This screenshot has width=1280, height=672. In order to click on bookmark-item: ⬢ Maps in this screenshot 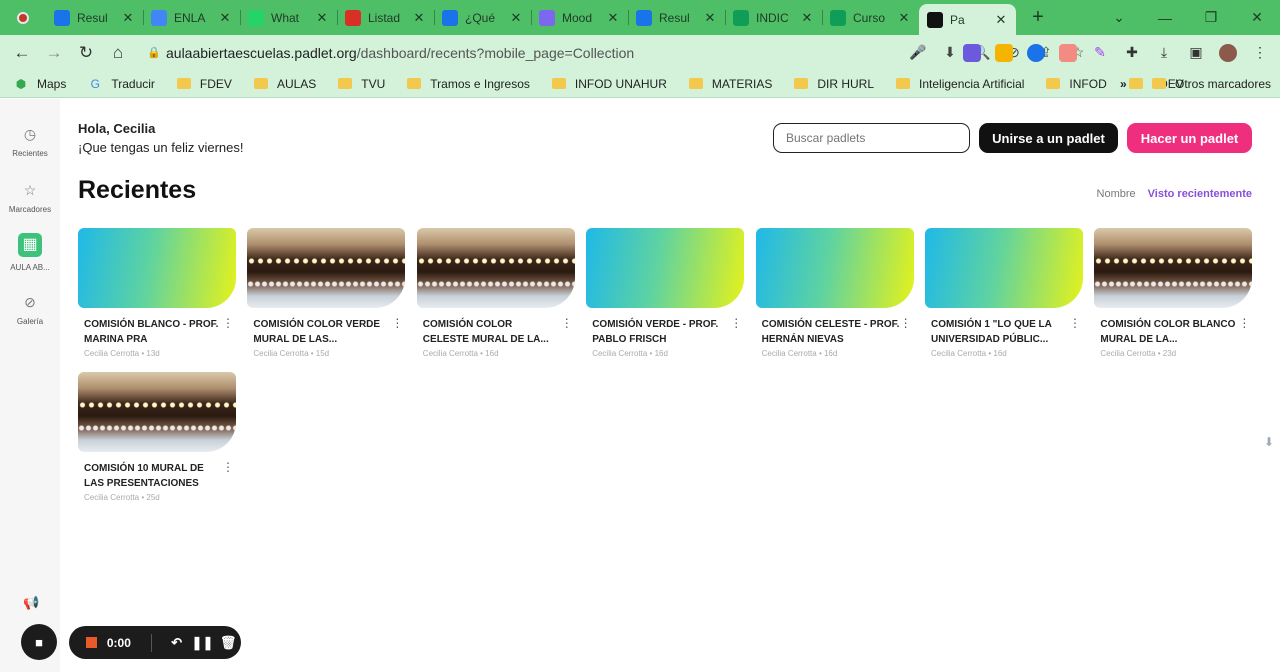, I will do `click(40, 84)`.